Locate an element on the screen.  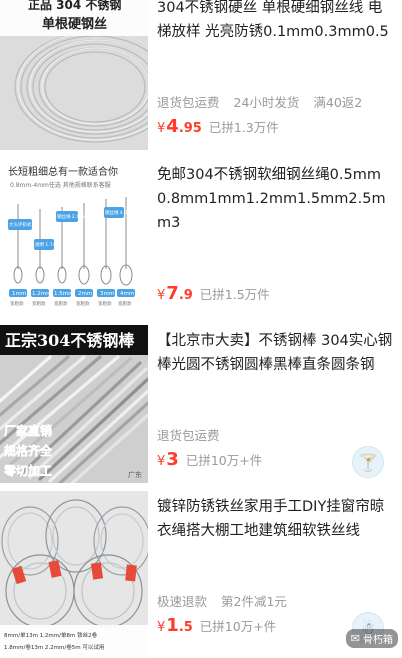
price-row: ¥ 4 .95 已拼1.3万件 is located at coordinates (218, 126).